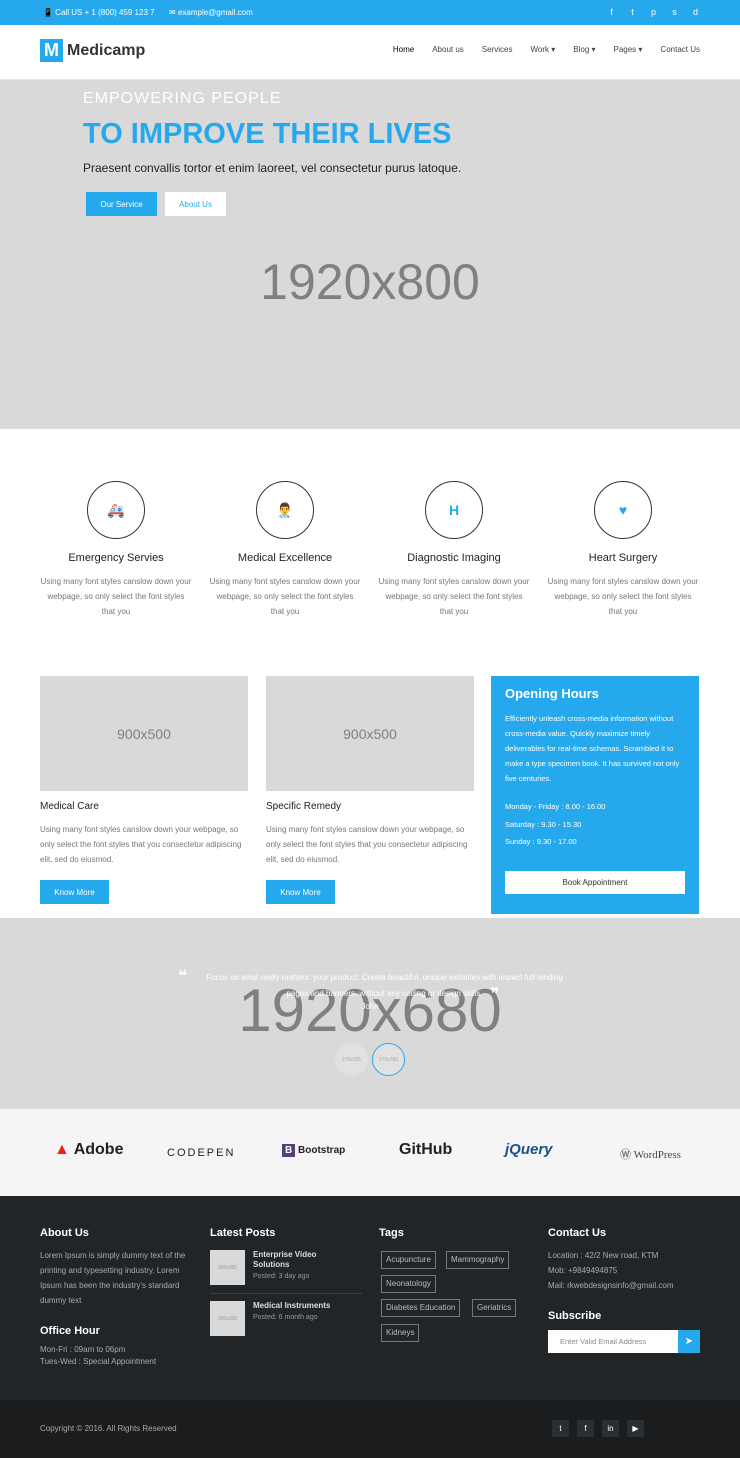 The width and height of the screenshot is (740, 1458). Describe the element at coordinates (598, 1428) in the screenshot. I see `bottom-social-links: t f in ▶` at that location.